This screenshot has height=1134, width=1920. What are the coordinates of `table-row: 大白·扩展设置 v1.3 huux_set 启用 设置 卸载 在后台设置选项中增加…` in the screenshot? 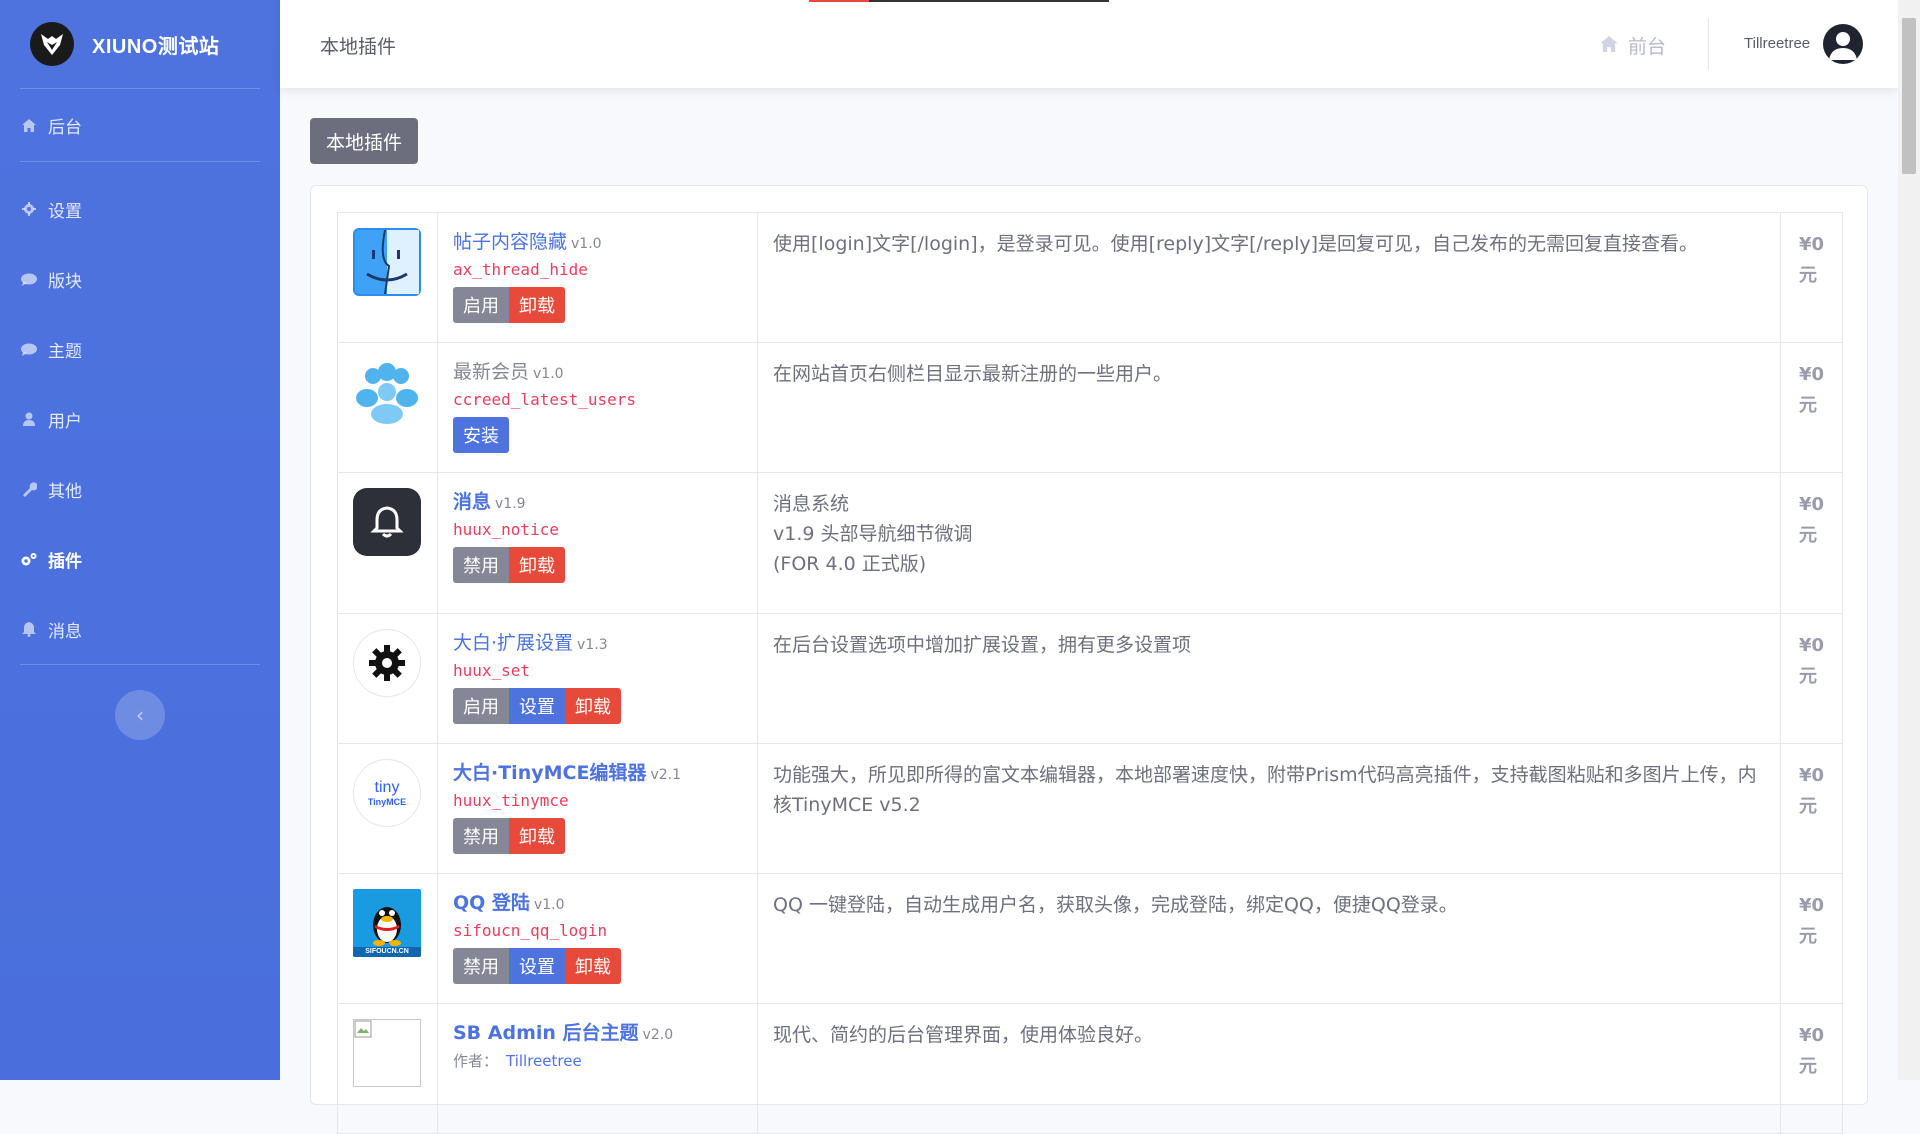 It's located at (1090, 678).